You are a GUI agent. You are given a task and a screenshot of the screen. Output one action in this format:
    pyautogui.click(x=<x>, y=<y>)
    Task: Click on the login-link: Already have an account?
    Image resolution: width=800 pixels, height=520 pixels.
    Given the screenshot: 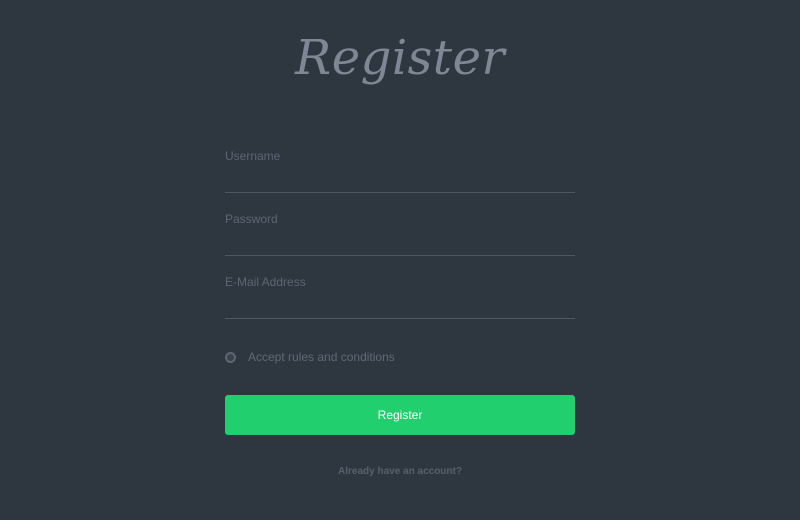 What is the action you would take?
    pyautogui.click(x=400, y=471)
    